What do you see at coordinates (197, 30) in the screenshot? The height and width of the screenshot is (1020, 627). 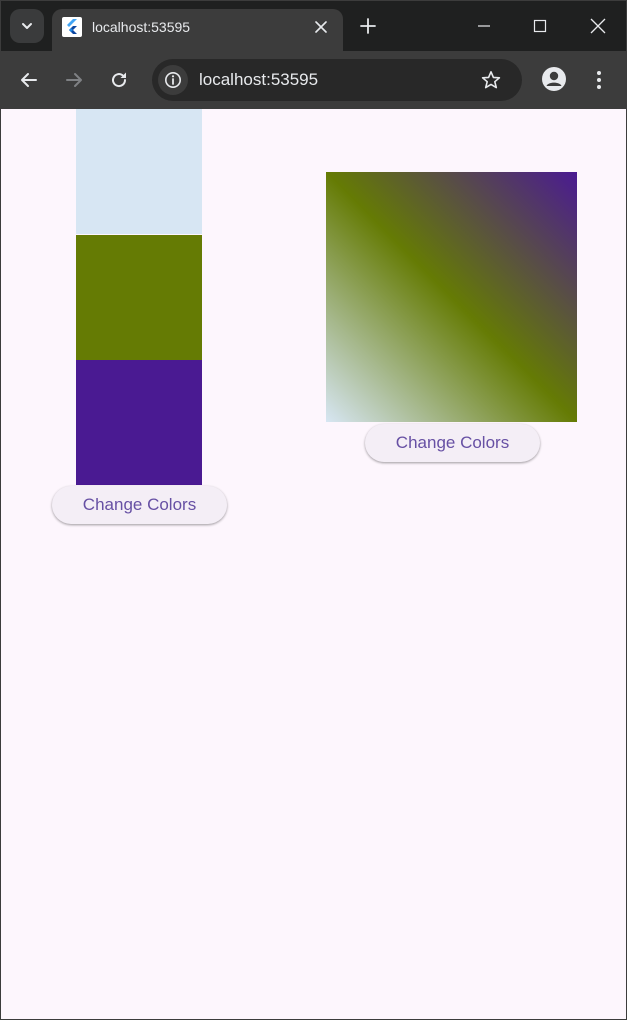 I see `browser-tab: localhost:53595` at bounding box center [197, 30].